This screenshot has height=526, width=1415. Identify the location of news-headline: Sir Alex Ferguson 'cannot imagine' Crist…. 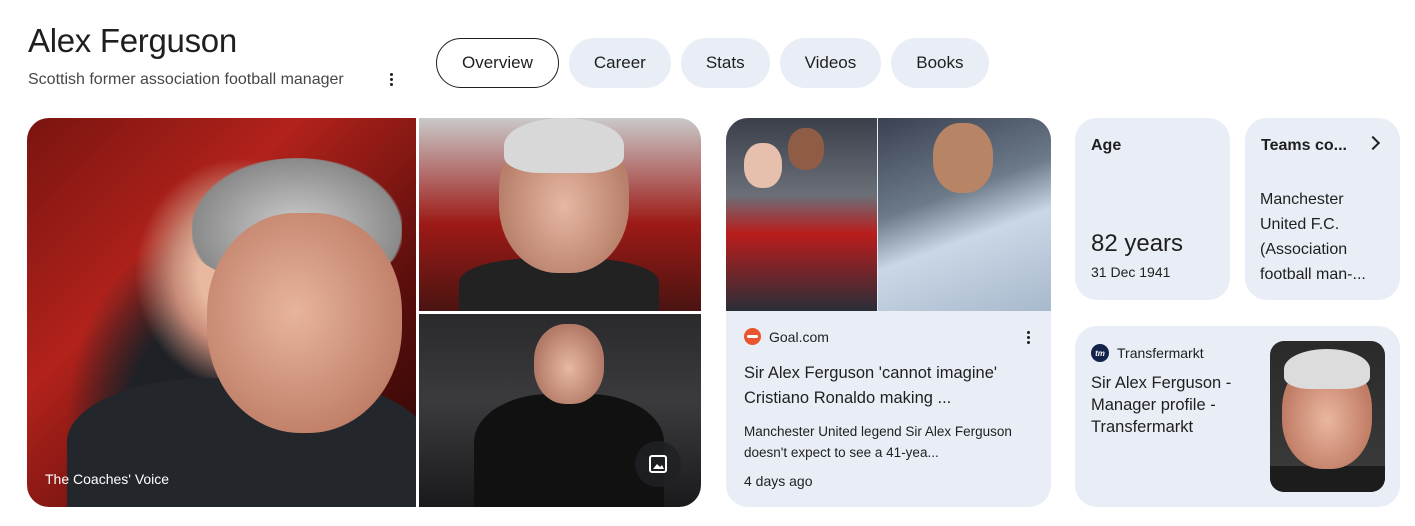
(888, 386).